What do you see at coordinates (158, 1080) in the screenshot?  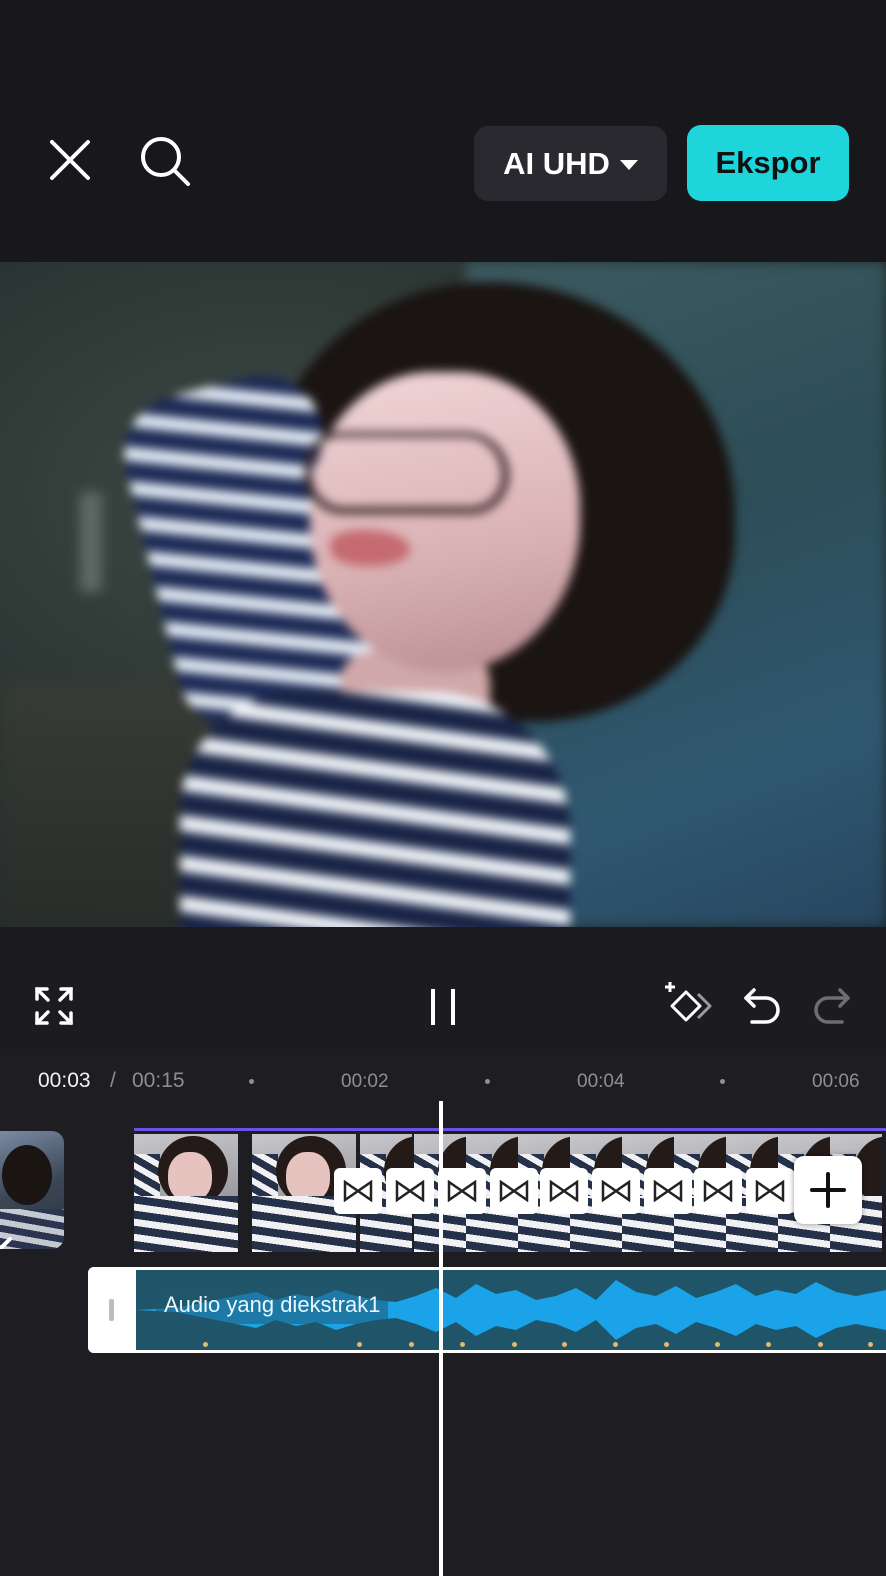 I see `total-time: 00:15` at bounding box center [158, 1080].